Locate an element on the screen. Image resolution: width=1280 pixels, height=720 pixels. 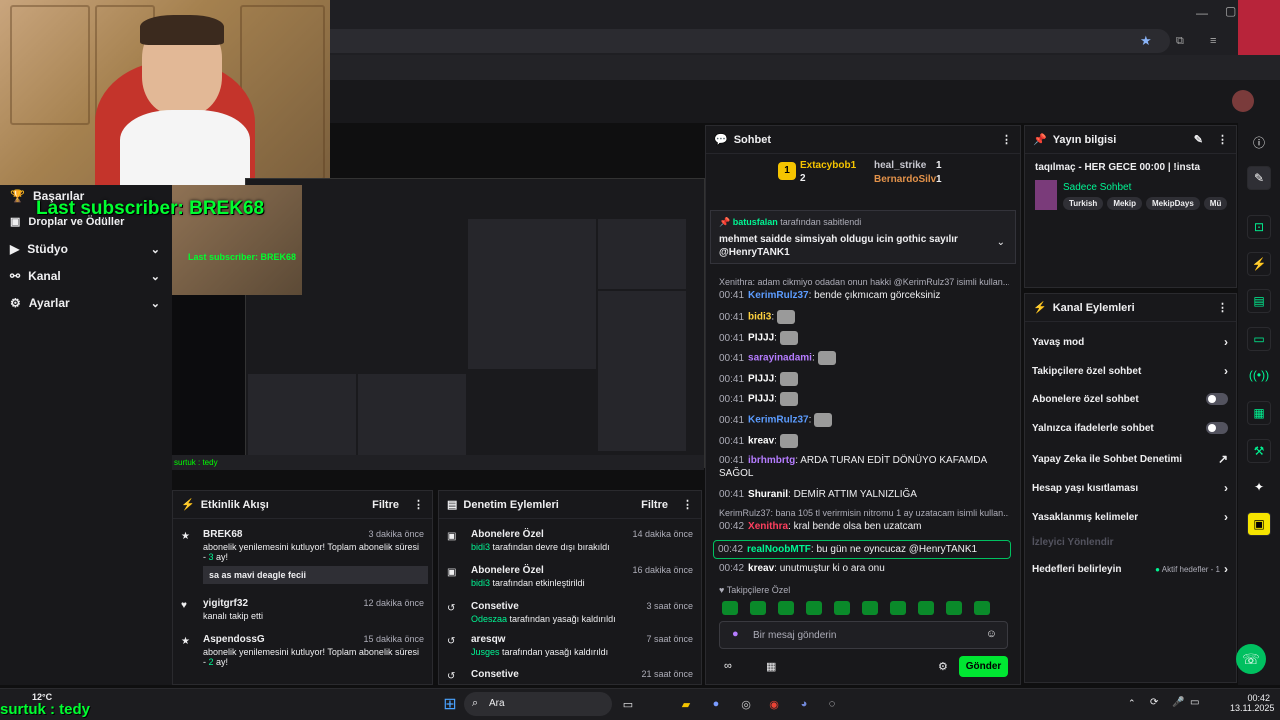
subscriber-icon: ★ is located at coordinates (185, 641).